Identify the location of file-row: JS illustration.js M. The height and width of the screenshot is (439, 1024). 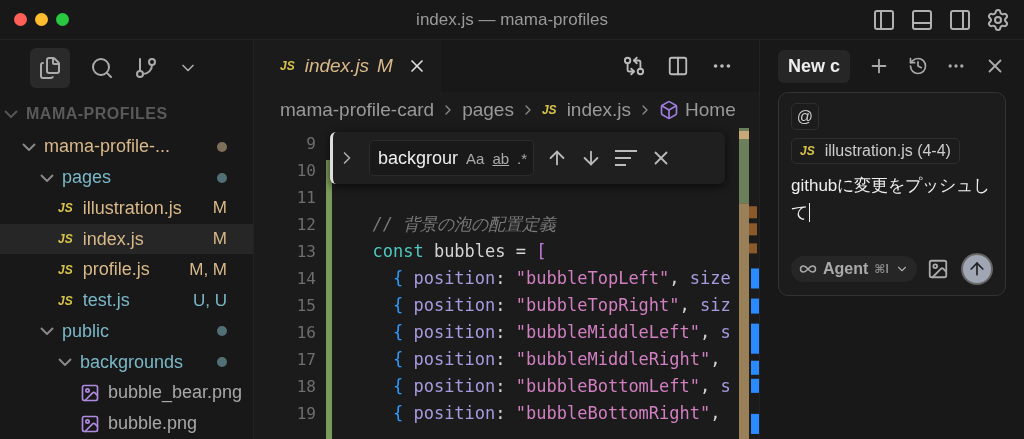
(126, 208).